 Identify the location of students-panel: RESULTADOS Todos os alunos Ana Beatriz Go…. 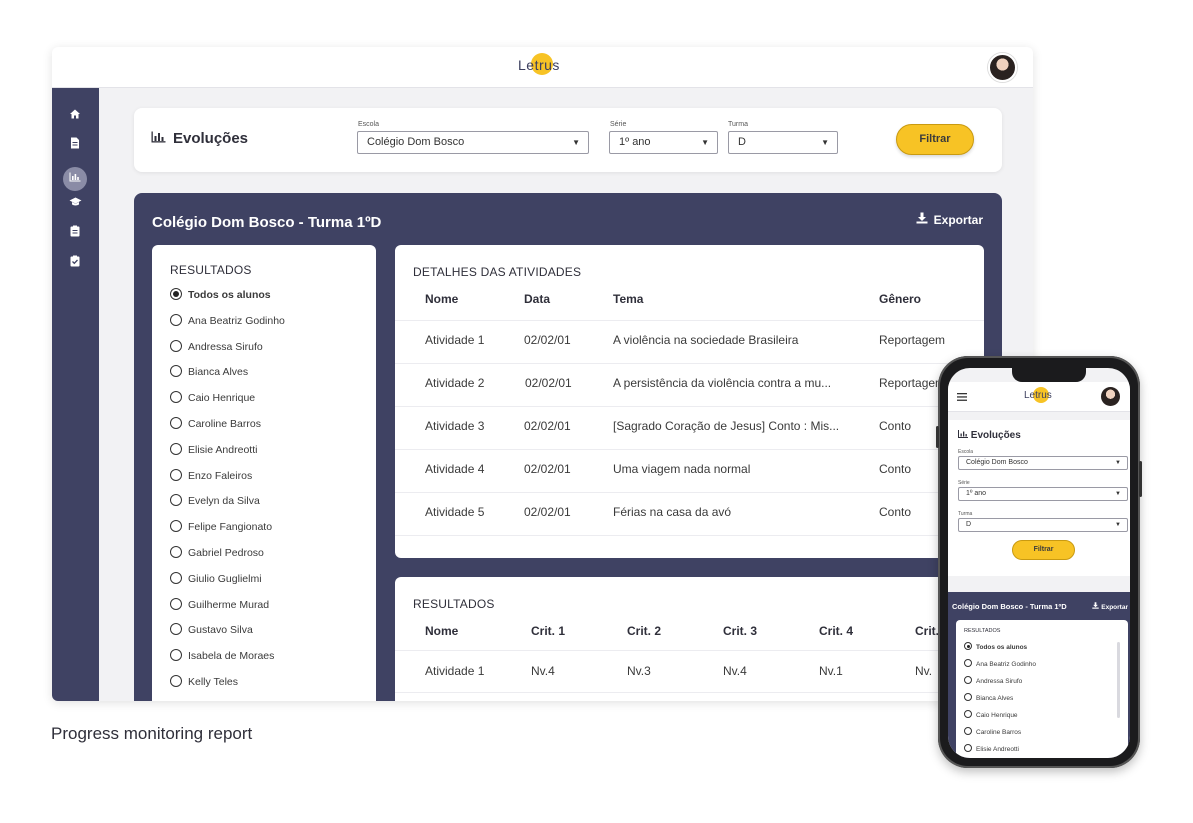
(264, 473).